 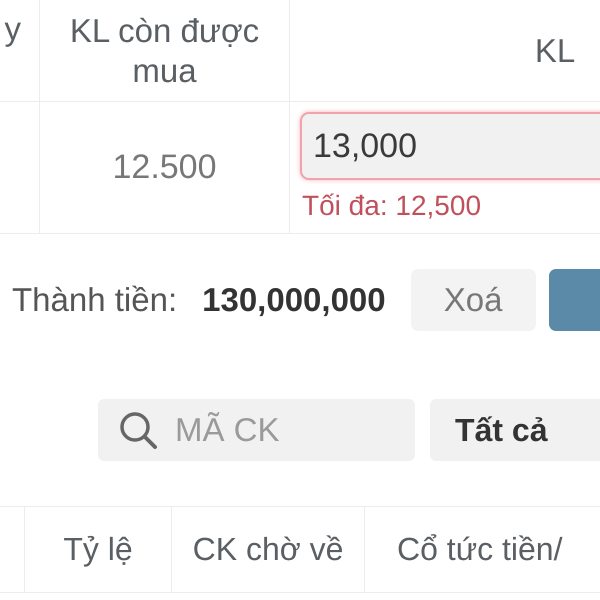 What do you see at coordinates (391, 206) in the screenshot?
I see `error-text: Tối đa: 12,500` at bounding box center [391, 206].